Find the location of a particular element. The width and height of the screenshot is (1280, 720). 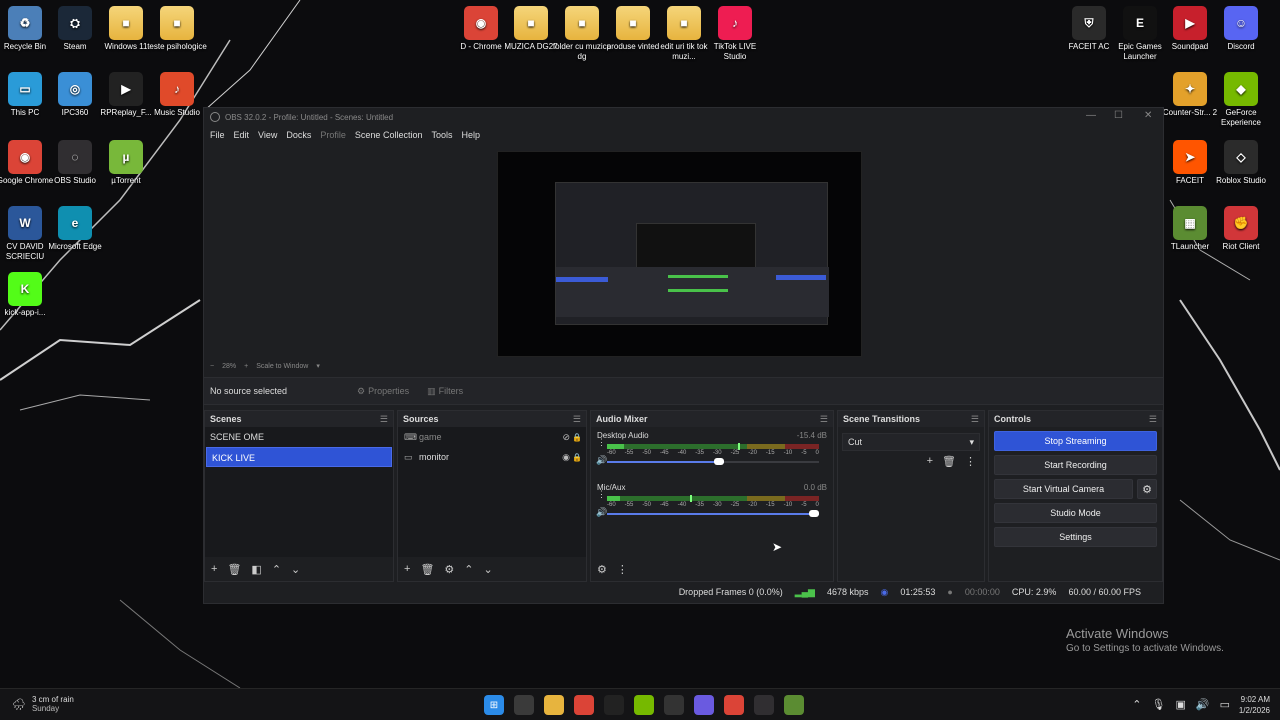

meter-tick-label: -30 is located at coordinates (717, 453).